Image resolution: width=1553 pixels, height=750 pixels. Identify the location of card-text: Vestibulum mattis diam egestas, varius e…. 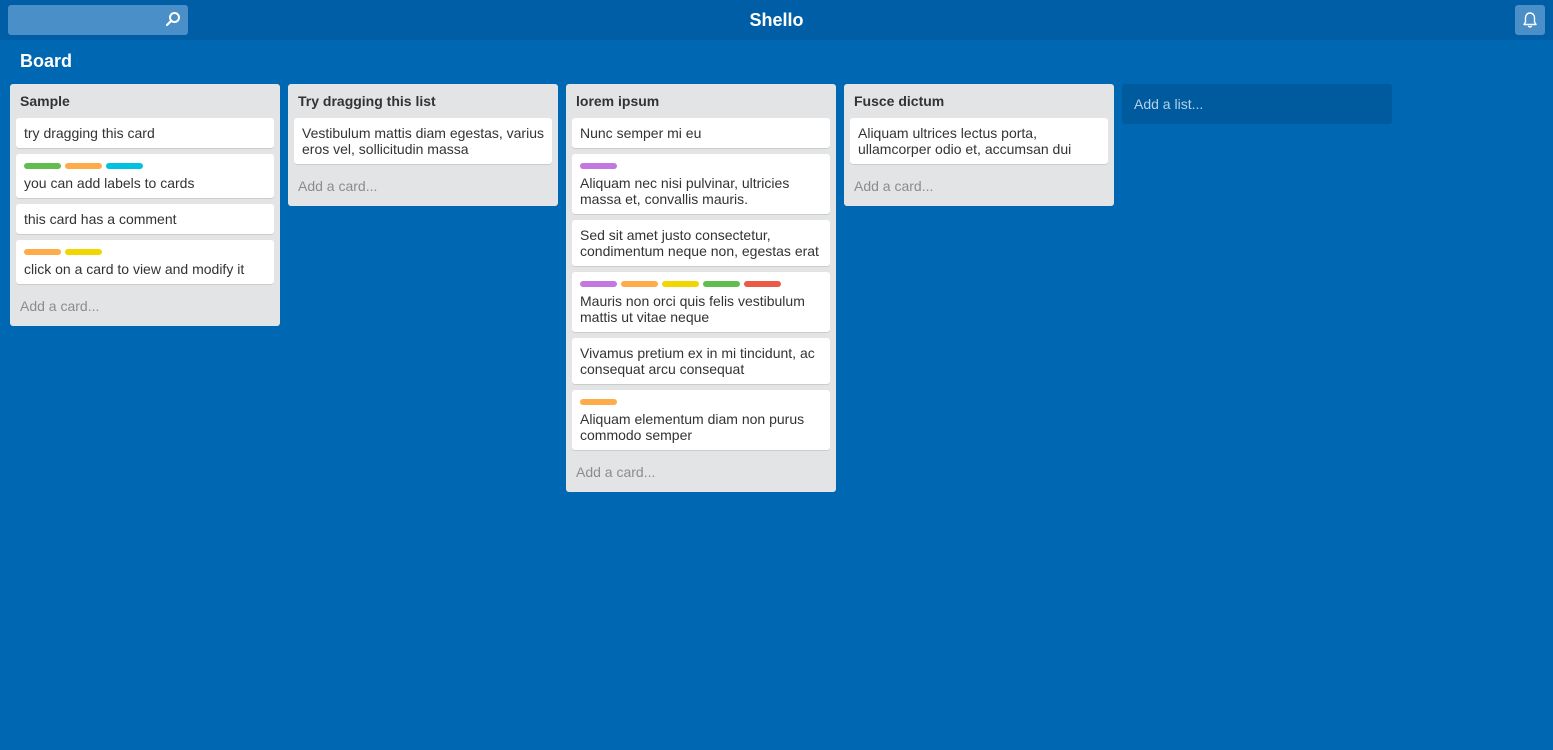
(423, 141).